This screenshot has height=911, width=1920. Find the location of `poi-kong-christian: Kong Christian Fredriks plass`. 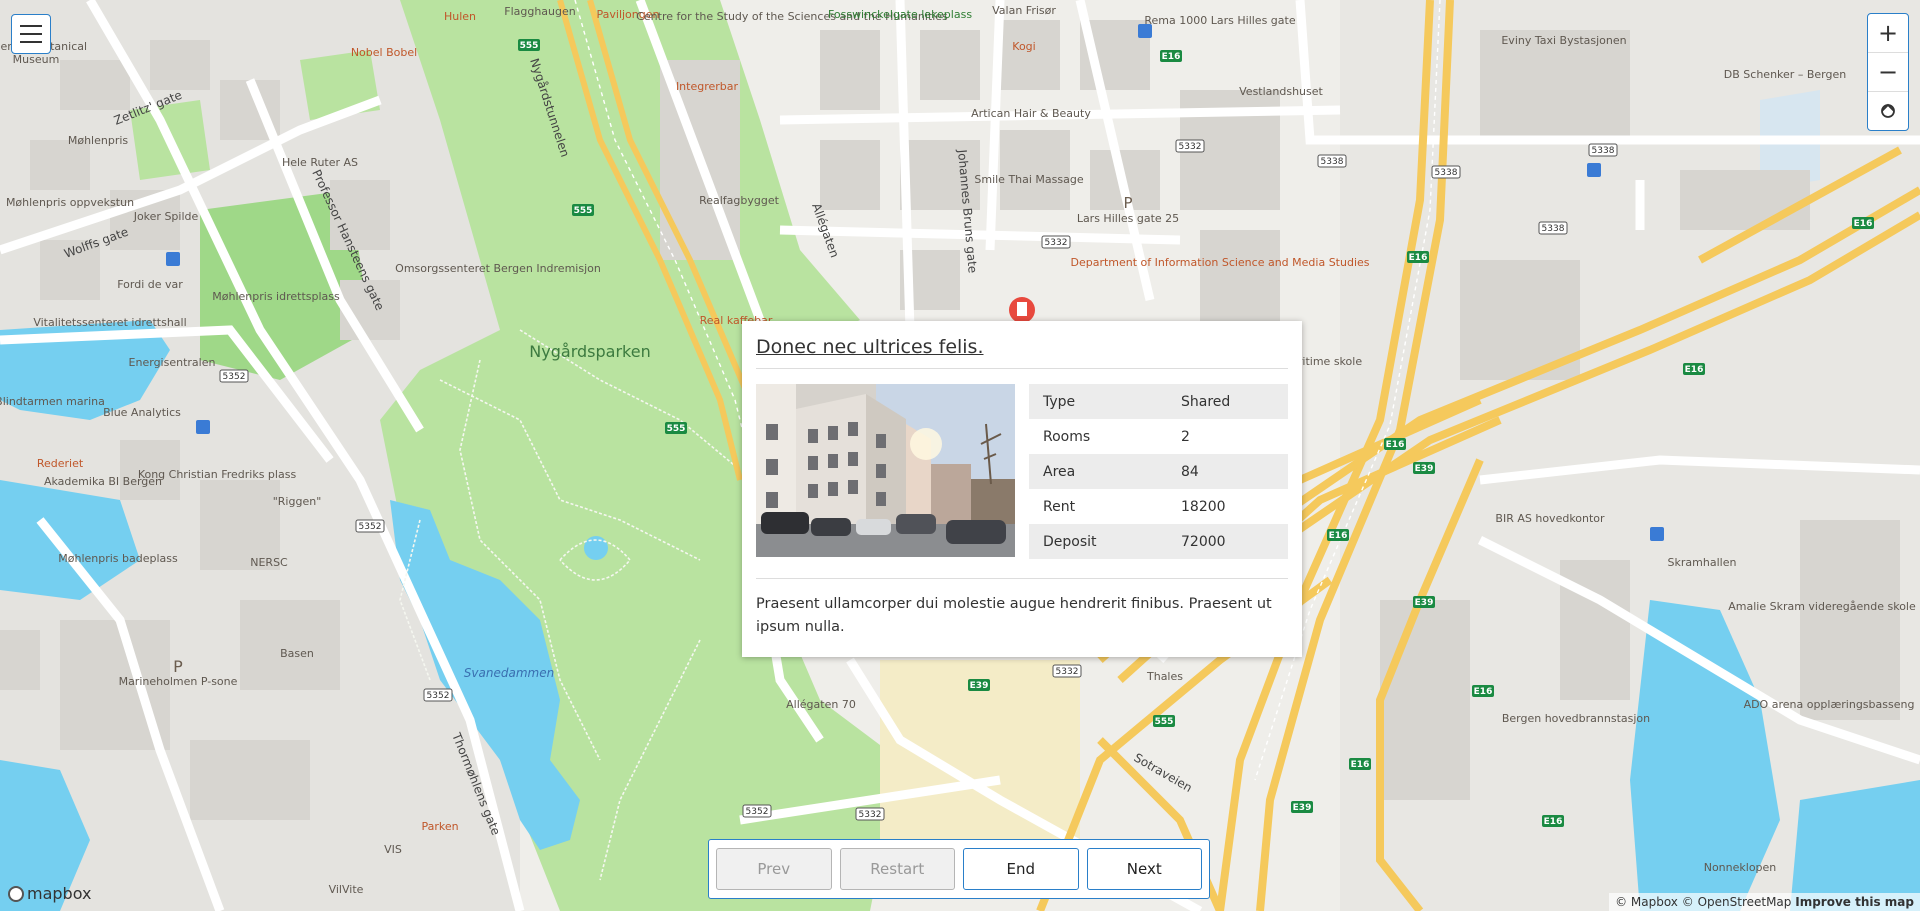

poi-kong-christian: Kong Christian Fredriks plass is located at coordinates (217, 474).